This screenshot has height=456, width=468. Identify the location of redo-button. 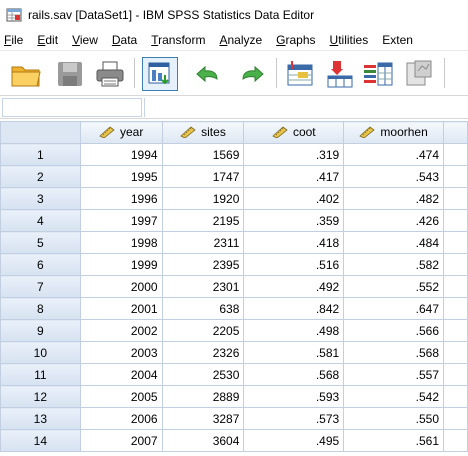
(252, 74).